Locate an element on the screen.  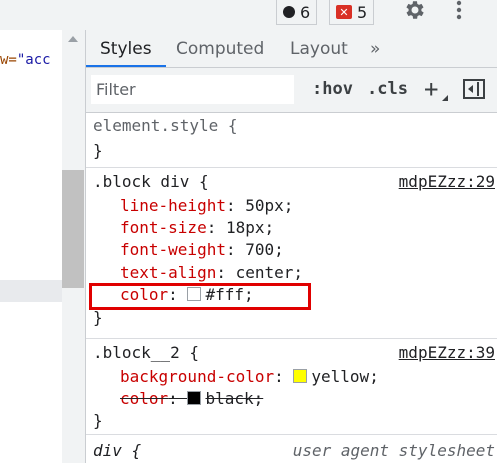
declaration-overridden: color: black; is located at coordinates (191, 398).